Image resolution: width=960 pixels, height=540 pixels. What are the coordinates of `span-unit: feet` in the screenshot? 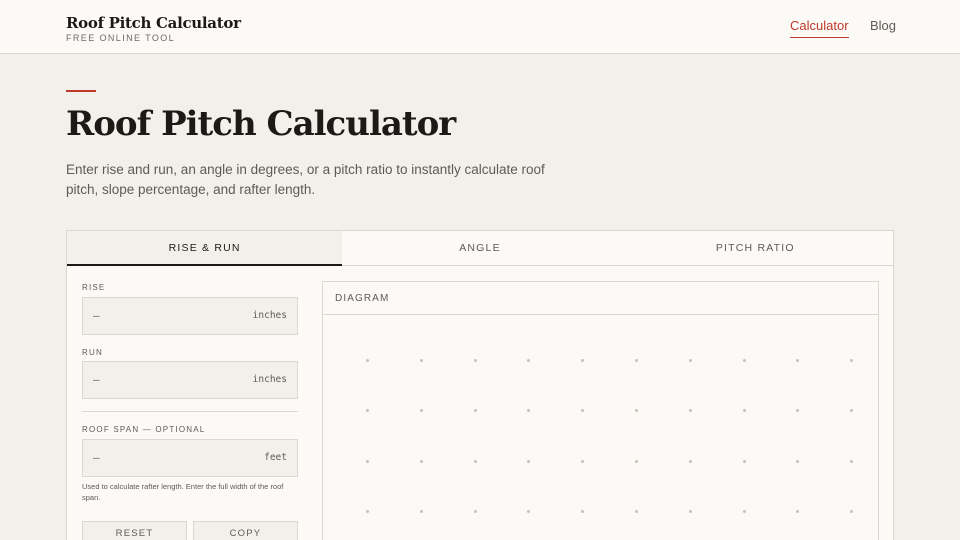 It's located at (275, 457).